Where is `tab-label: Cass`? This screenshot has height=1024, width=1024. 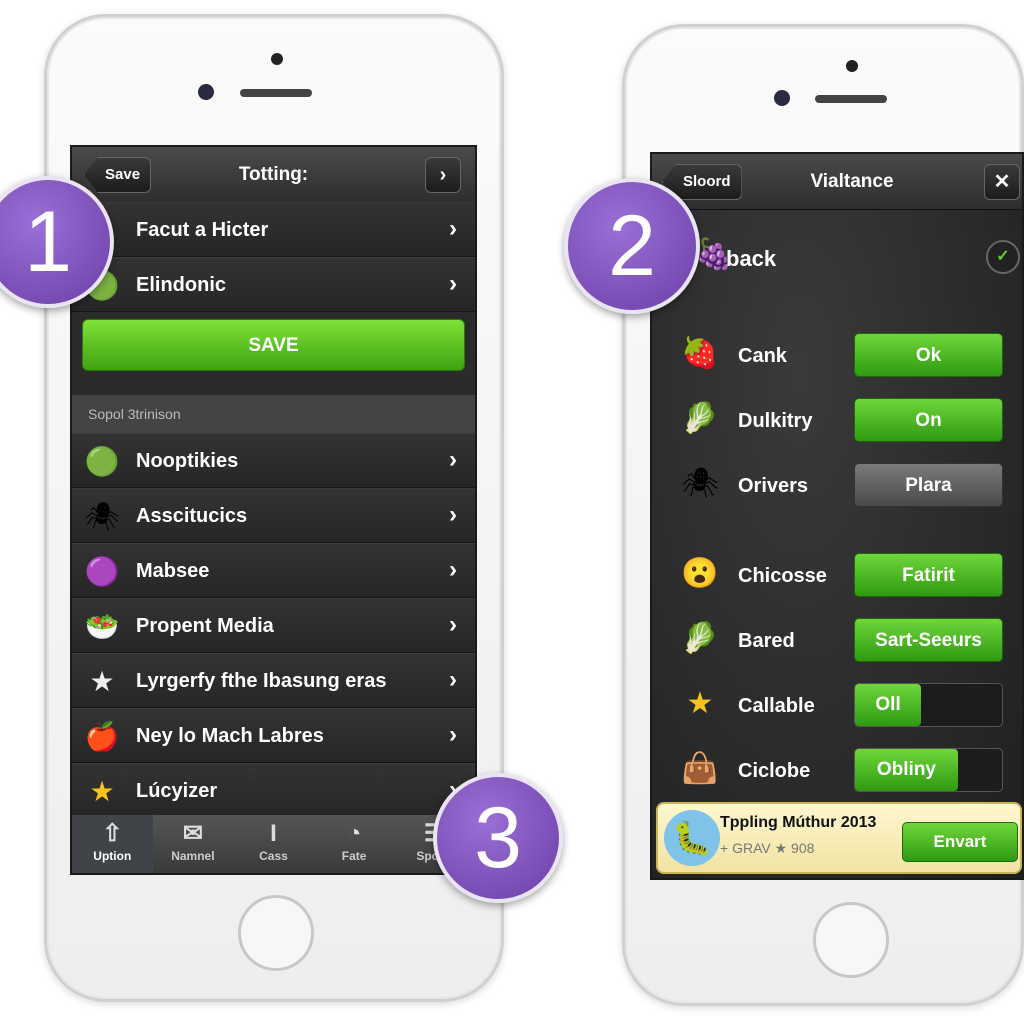
tab-label: Cass is located at coordinates (273, 856).